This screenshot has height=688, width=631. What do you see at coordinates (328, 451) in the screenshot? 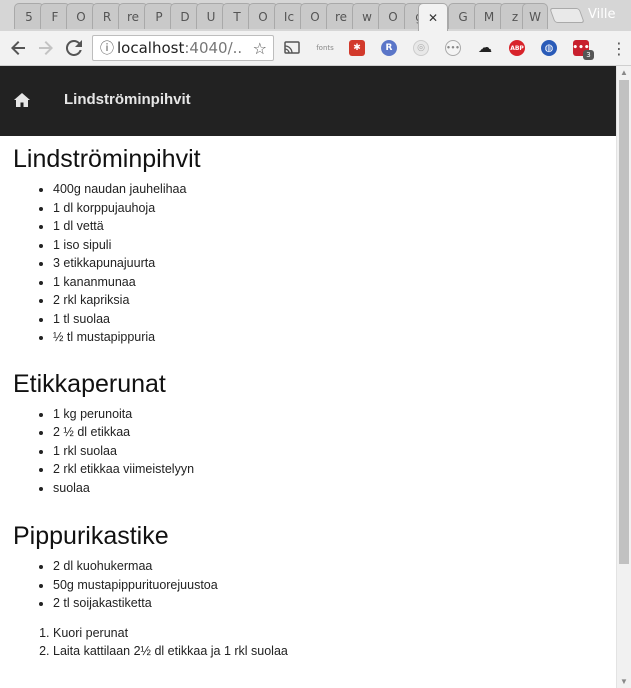
I see `list-item: 1 rkl suolaa` at bounding box center [328, 451].